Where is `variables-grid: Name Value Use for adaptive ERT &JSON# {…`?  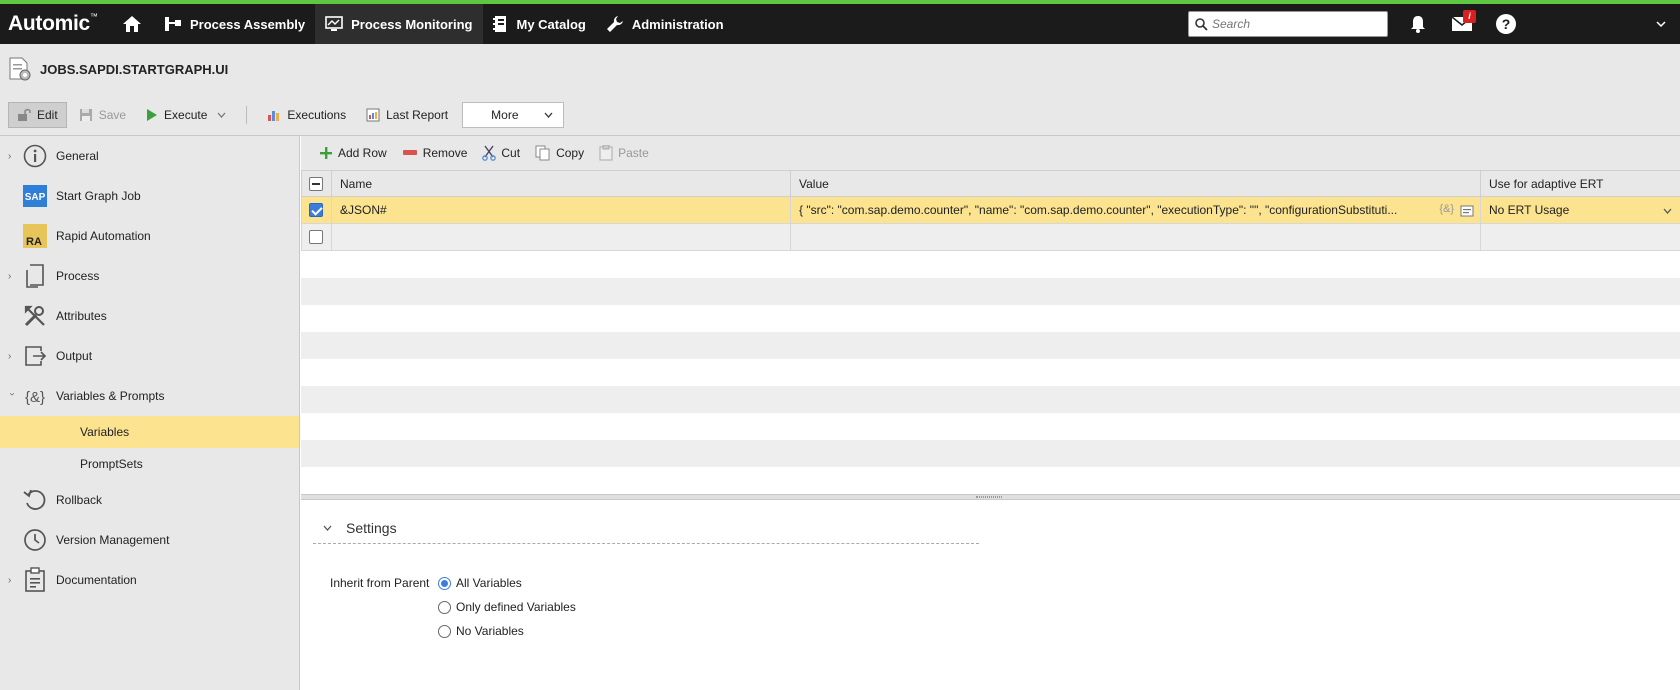
variables-grid: Name Value Use for adaptive ERT &JSON# {… is located at coordinates (990, 210).